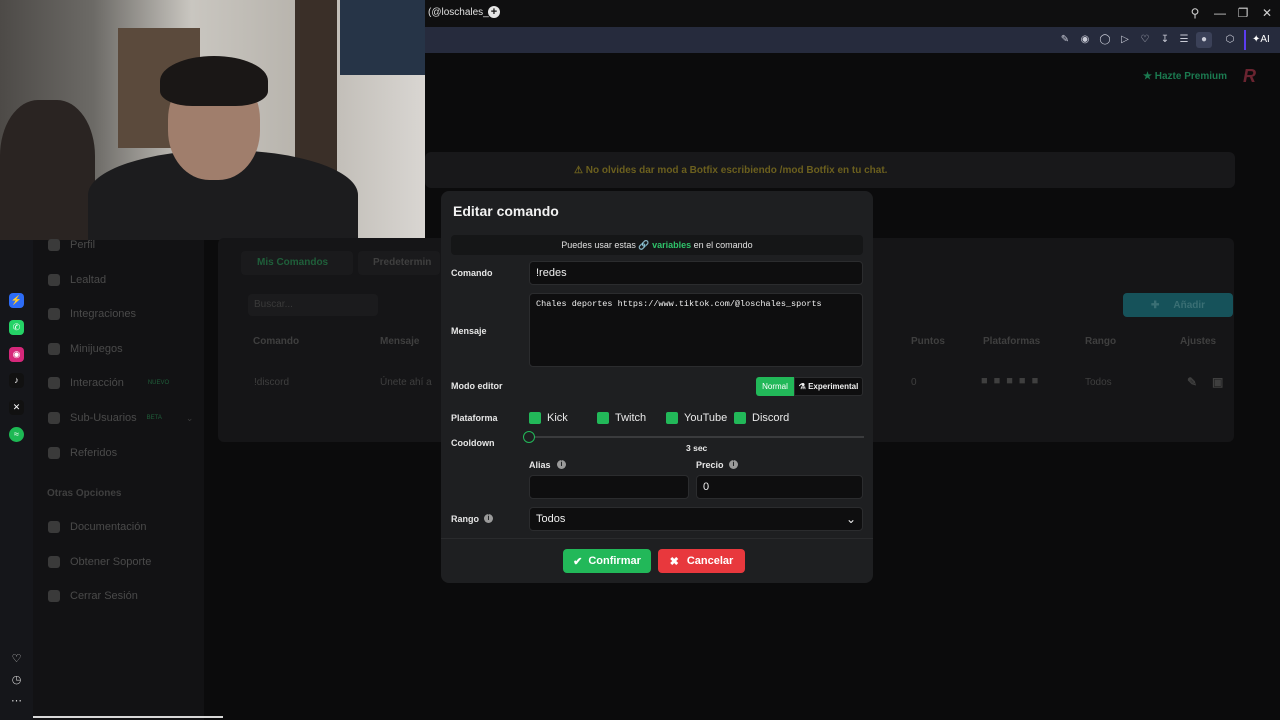 Image resolution: width=1280 pixels, height=720 pixels. I want to click on webcam-person-left, so click(47, 170).